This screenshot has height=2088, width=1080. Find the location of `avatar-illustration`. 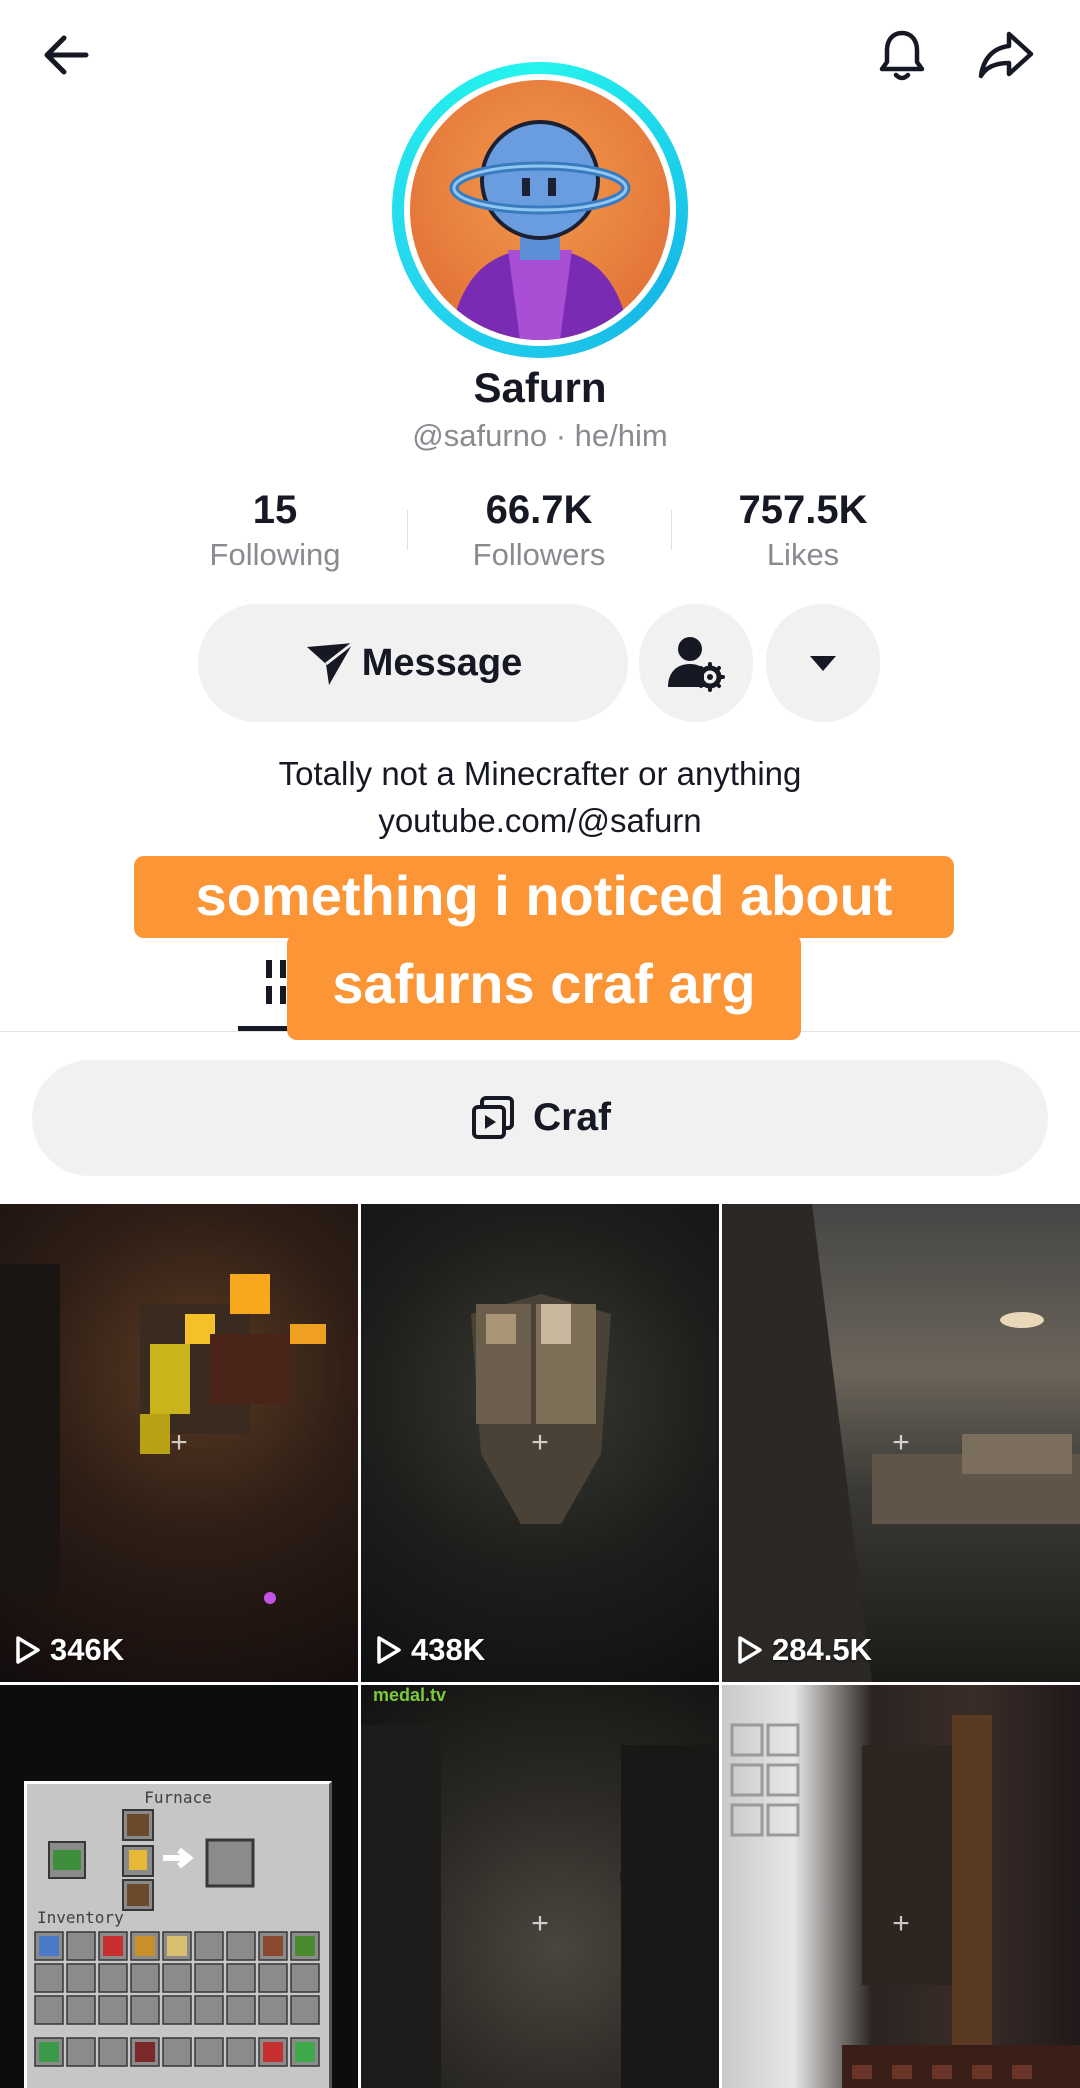

avatar-illustration is located at coordinates (540, 230).